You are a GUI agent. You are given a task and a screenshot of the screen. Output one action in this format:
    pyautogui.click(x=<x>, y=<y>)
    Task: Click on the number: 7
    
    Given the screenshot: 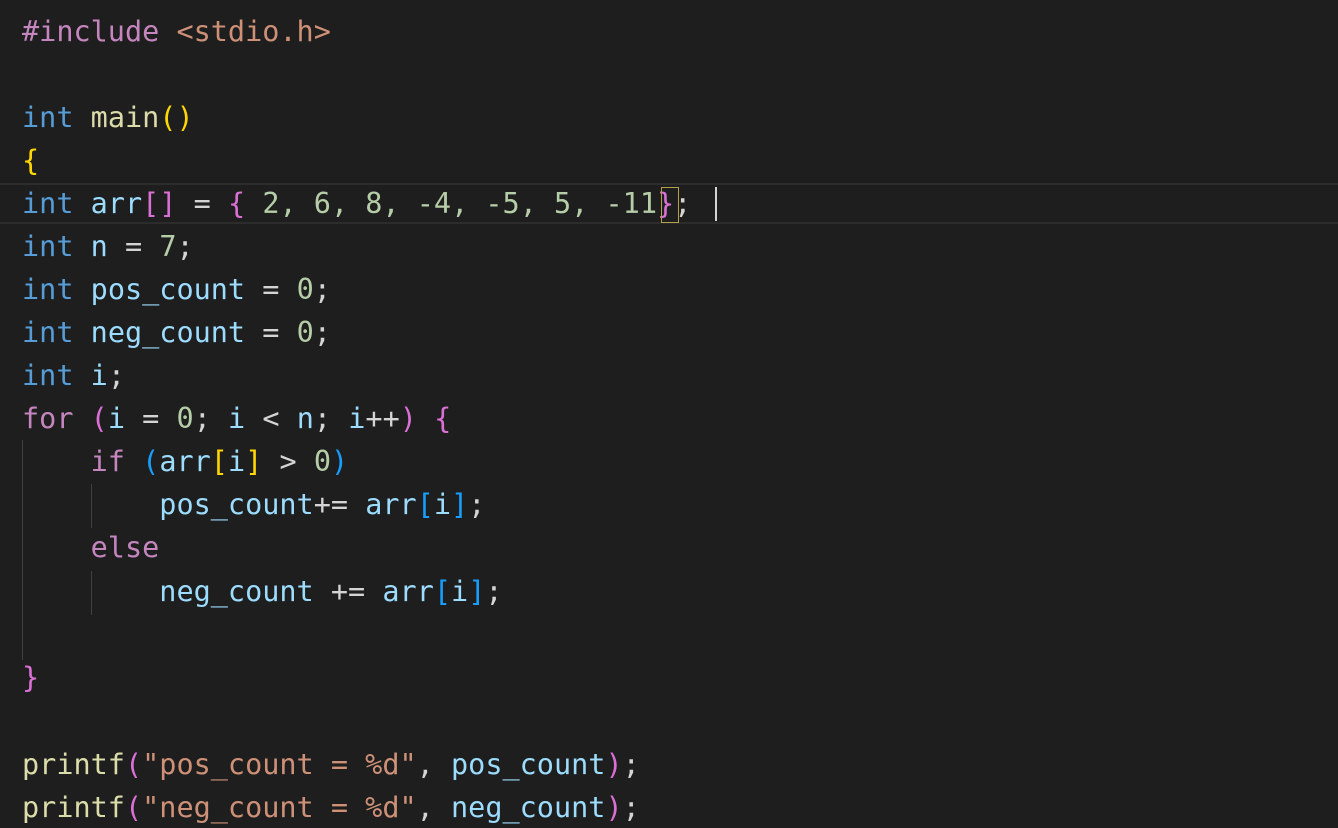 What is the action you would take?
    pyautogui.click(x=168, y=246)
    